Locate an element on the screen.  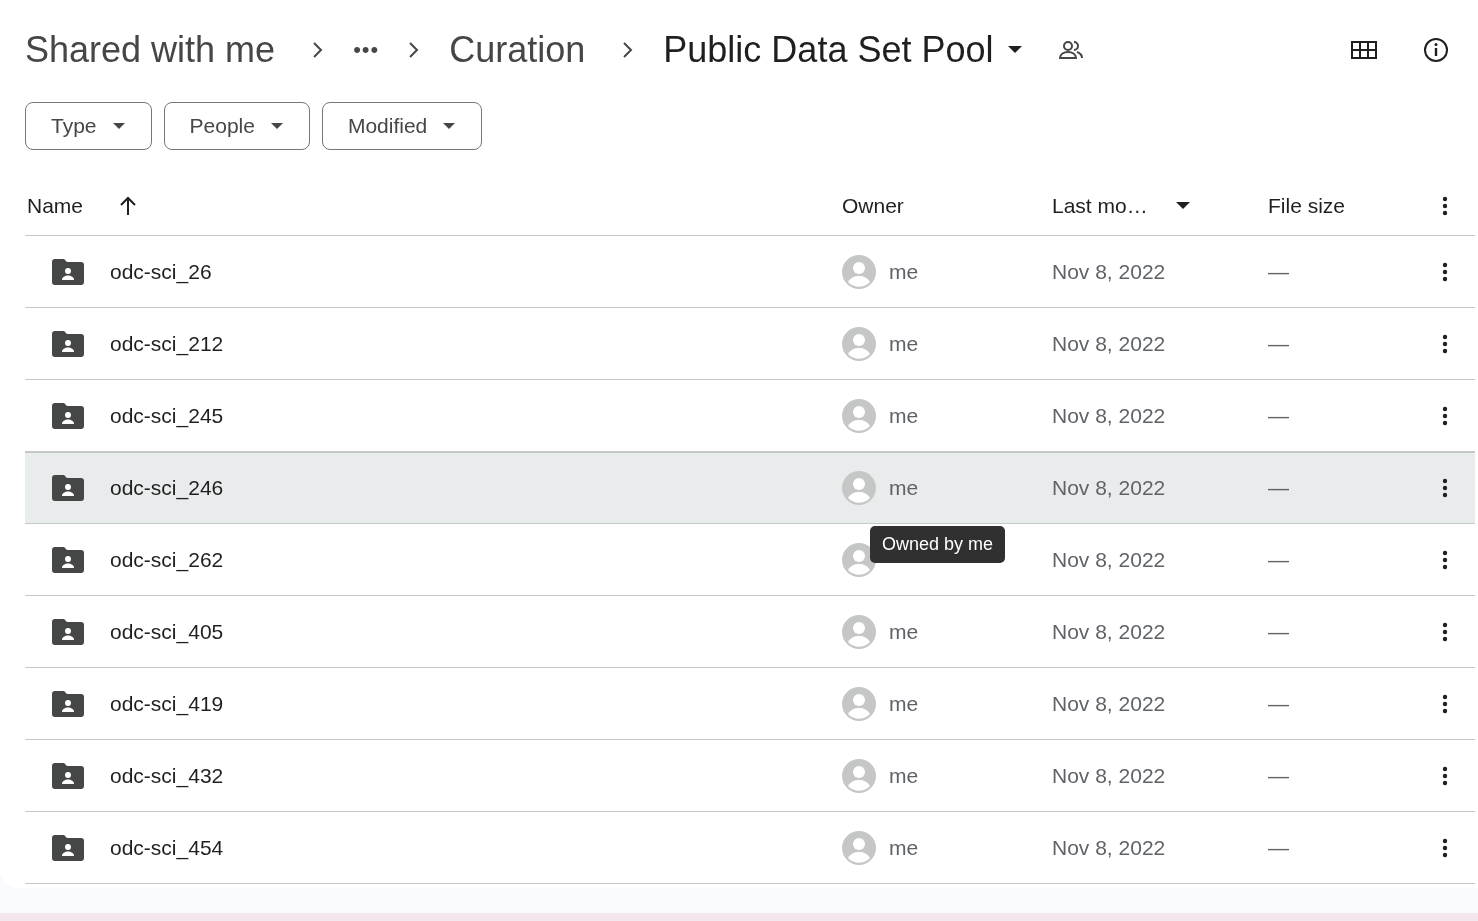
file-name: odc-sci_419 is located at coordinates (167, 703).